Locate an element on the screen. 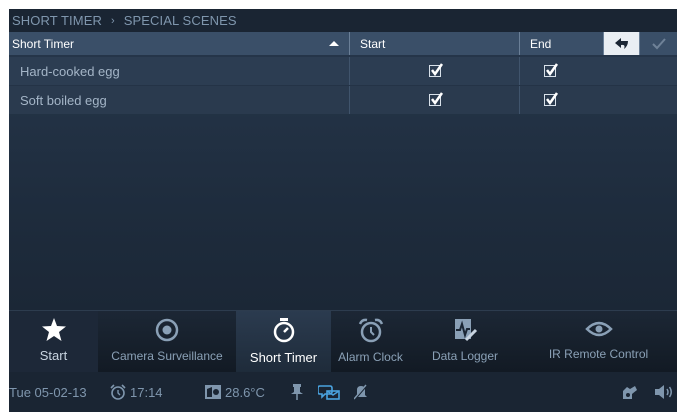  breadcrumb: SHORT TIMER › SPECIAL SCENES is located at coordinates (343, 20).